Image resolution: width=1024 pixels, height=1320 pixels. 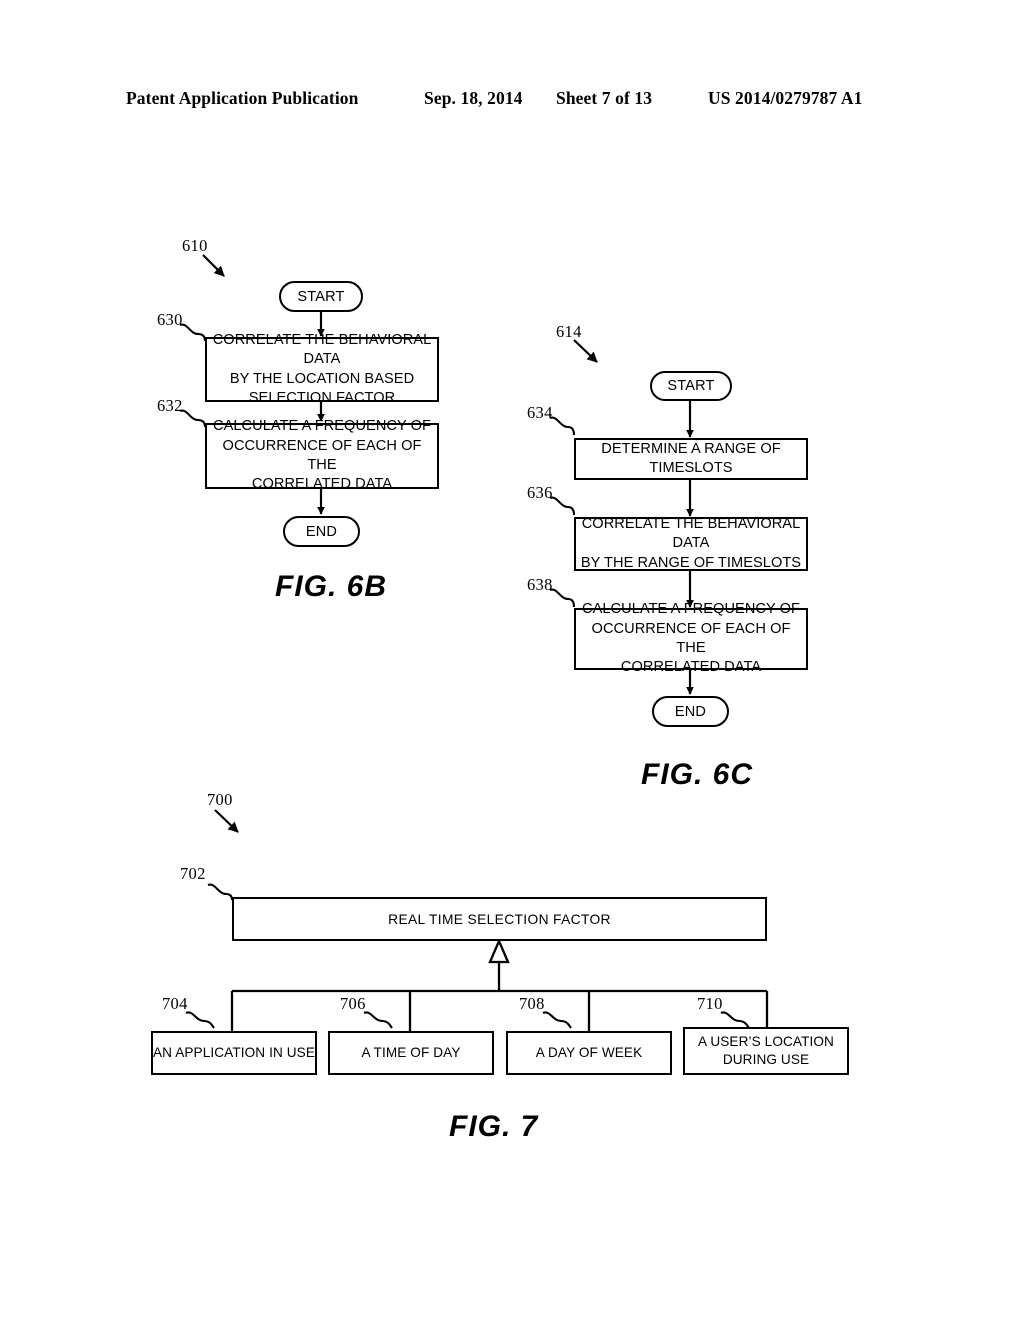 What do you see at coordinates (532, 1003) in the screenshot?
I see `ref-number-708: 708` at bounding box center [532, 1003].